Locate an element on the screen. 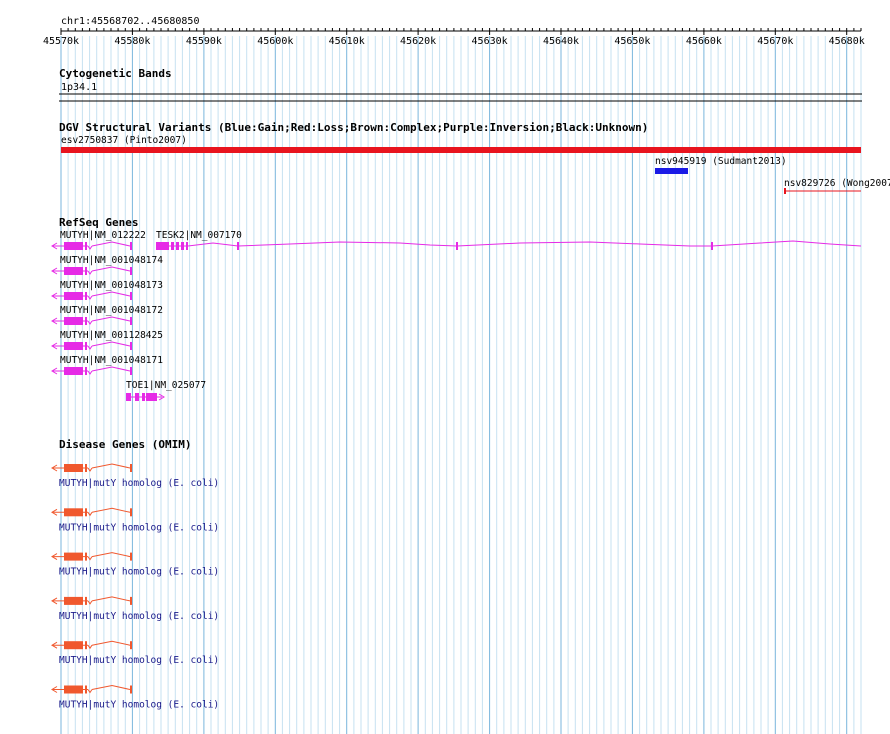 Image resolution: width=890 pixels, height=734 pixels. ruler-tick-label: 45590k is located at coordinates (204, 41).